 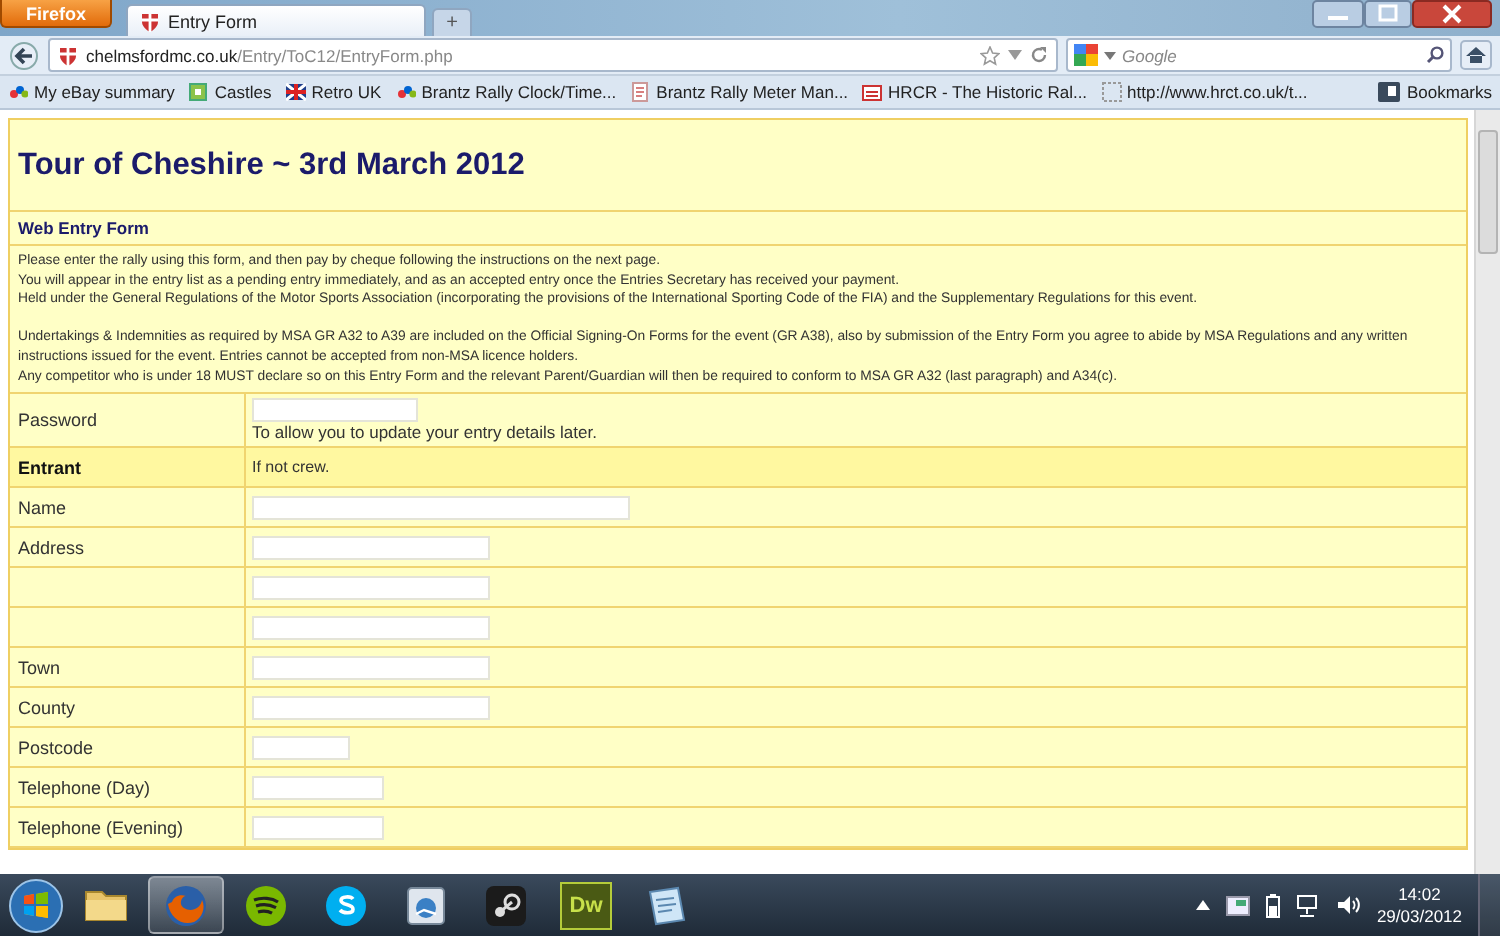 What do you see at coordinates (990, 55) in the screenshot?
I see `star-icon` at bounding box center [990, 55].